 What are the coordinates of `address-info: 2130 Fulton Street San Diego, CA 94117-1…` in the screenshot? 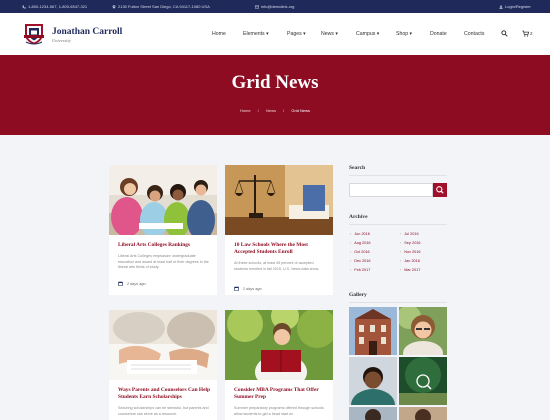 It's located at (161, 6).